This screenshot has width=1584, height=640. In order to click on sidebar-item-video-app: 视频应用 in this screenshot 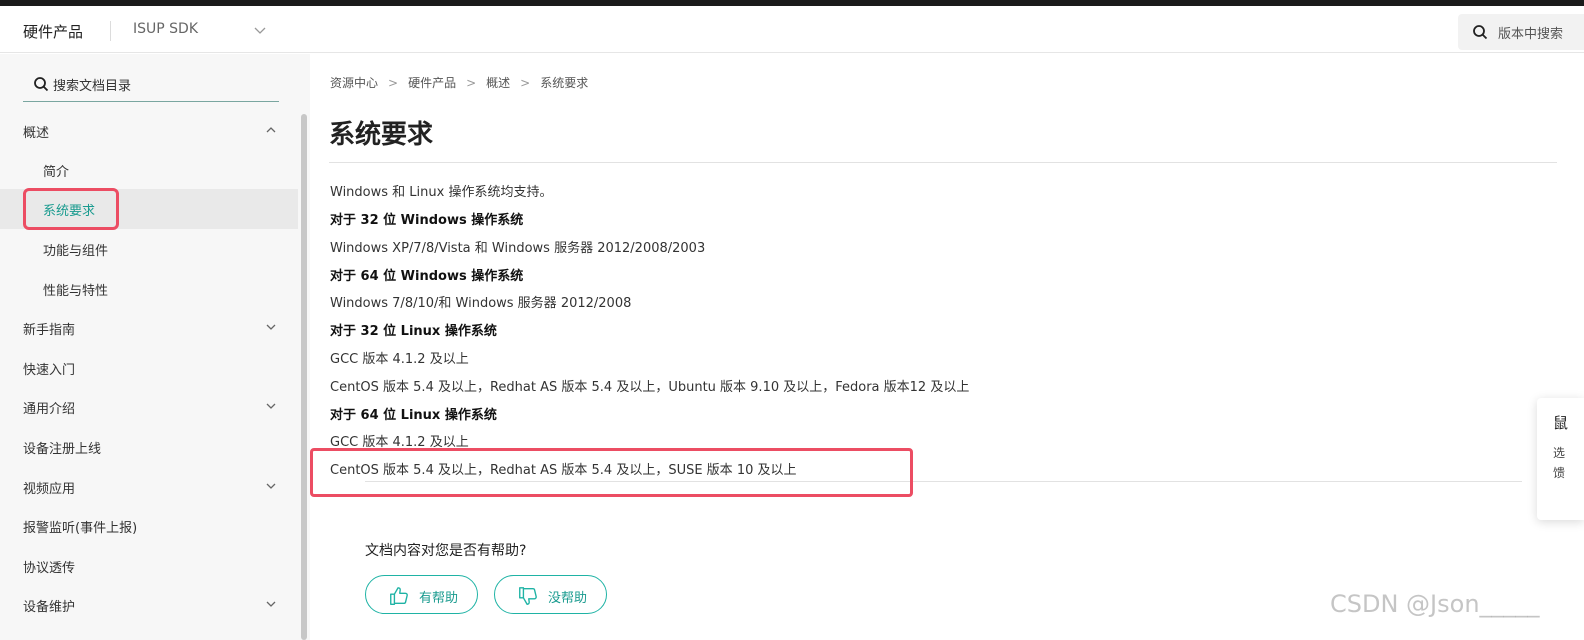, I will do `click(149, 487)`.